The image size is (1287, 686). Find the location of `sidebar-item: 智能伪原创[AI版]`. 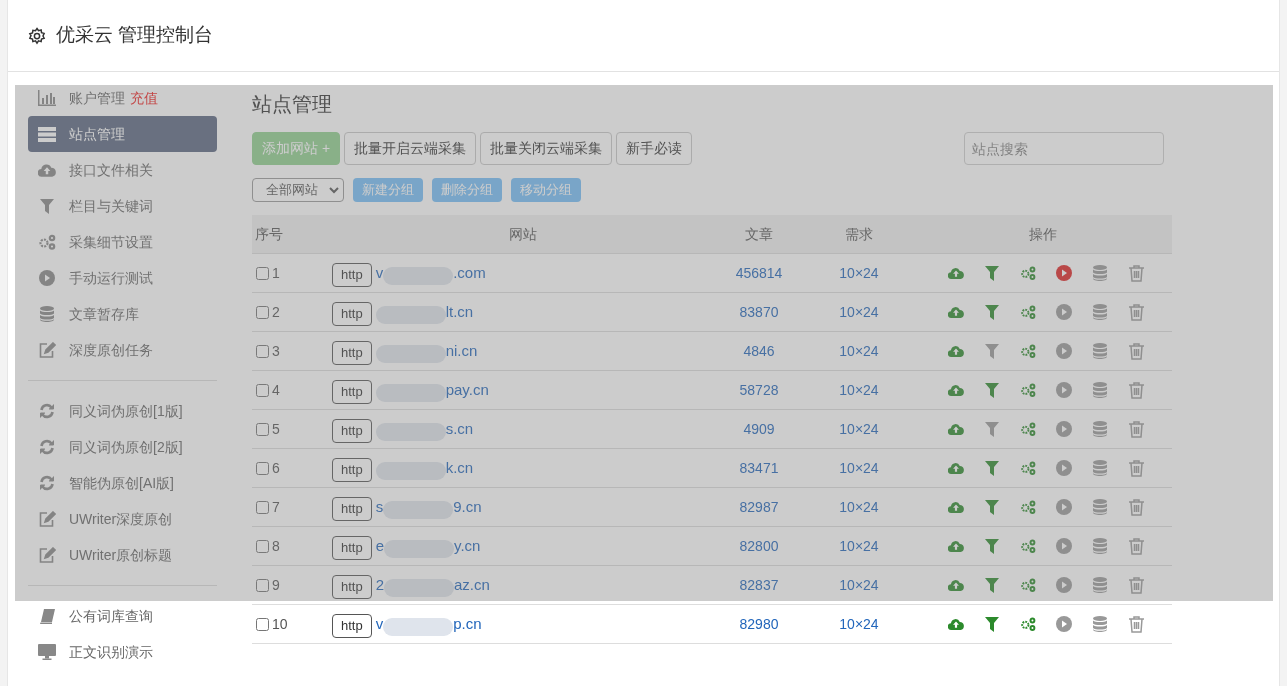

sidebar-item: 智能伪原创[AI版] is located at coordinates (122, 483).